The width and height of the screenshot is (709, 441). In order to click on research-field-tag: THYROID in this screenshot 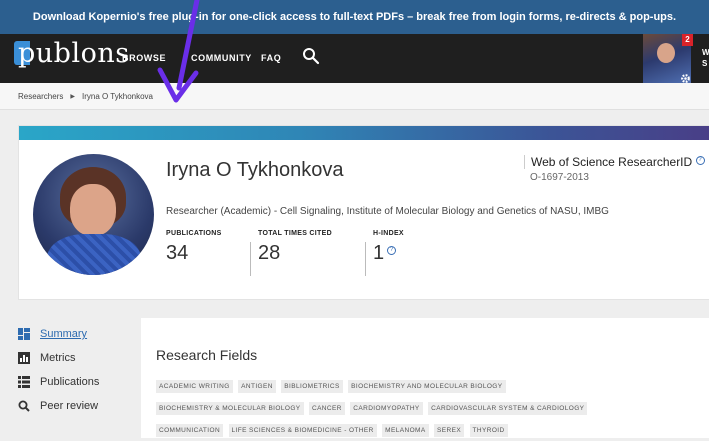, I will do `click(488, 430)`.